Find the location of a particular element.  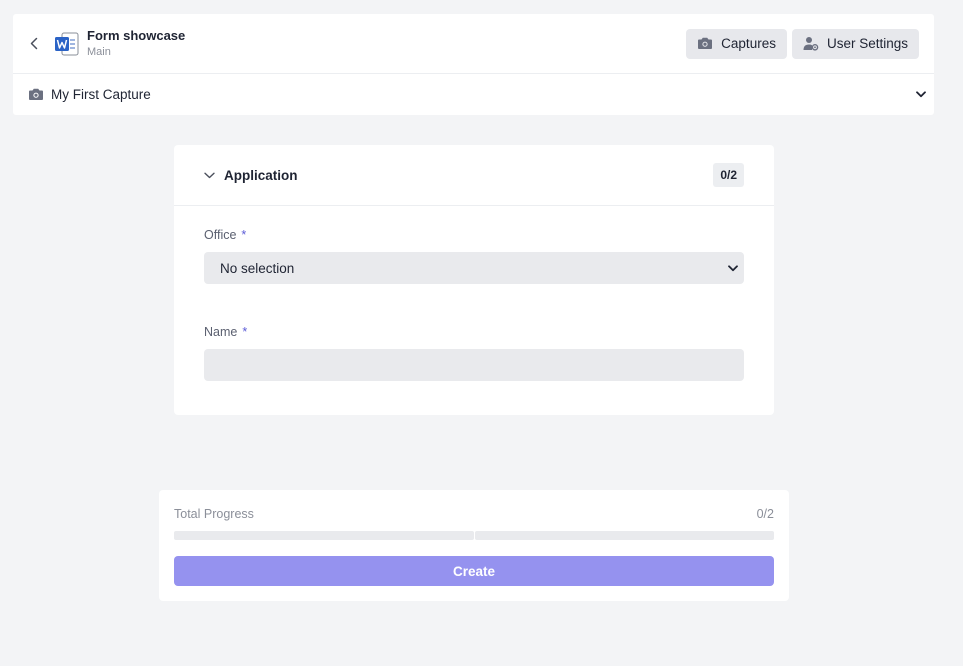

office-field: Office * No selection is located at coordinates (474, 255).